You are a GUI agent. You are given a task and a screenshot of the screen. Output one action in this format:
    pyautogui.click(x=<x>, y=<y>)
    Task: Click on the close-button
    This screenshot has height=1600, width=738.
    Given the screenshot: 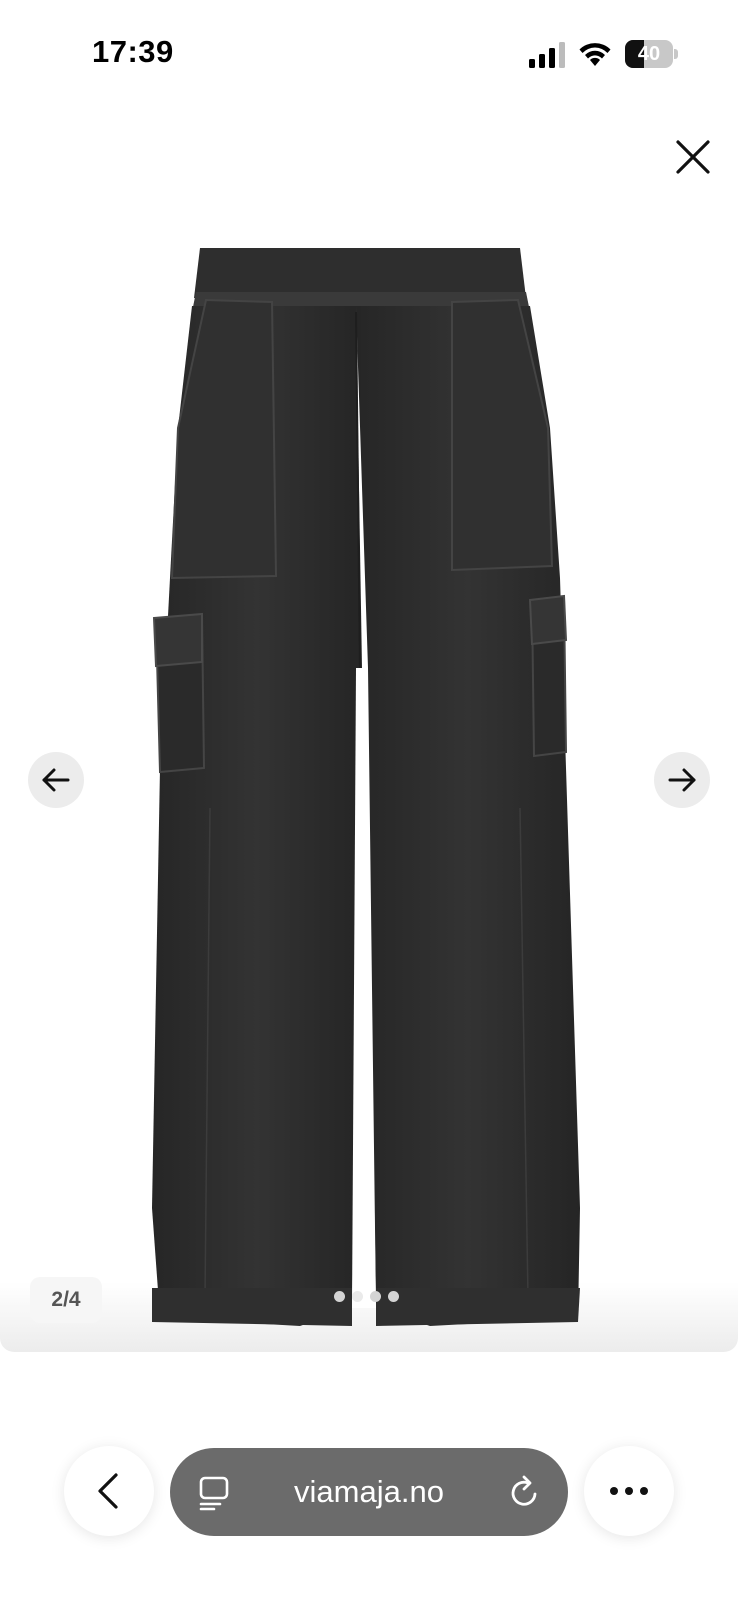 What is the action you would take?
    pyautogui.click(x=693, y=157)
    